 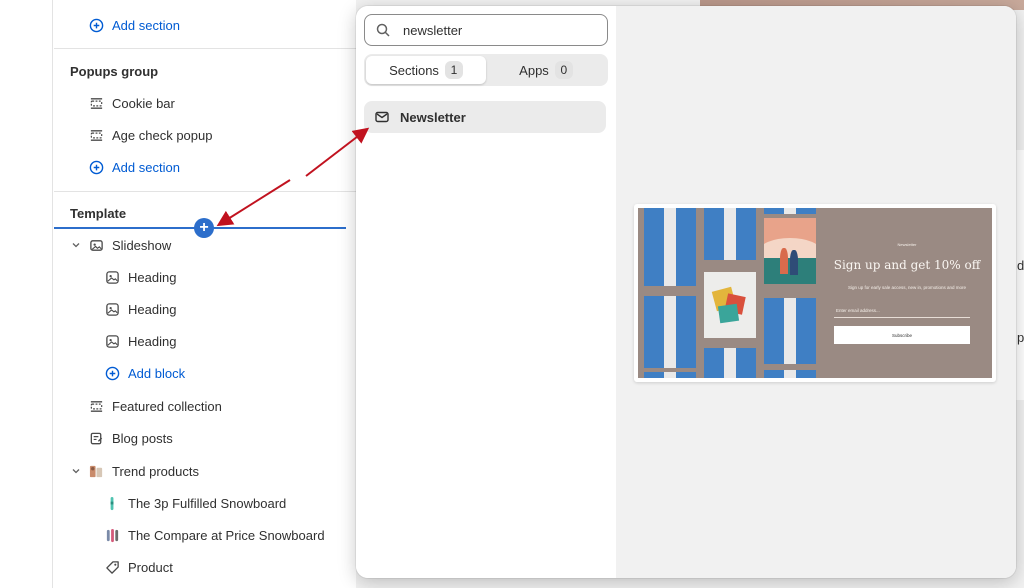 I want to click on tab-label: Sections, so click(x=414, y=70).